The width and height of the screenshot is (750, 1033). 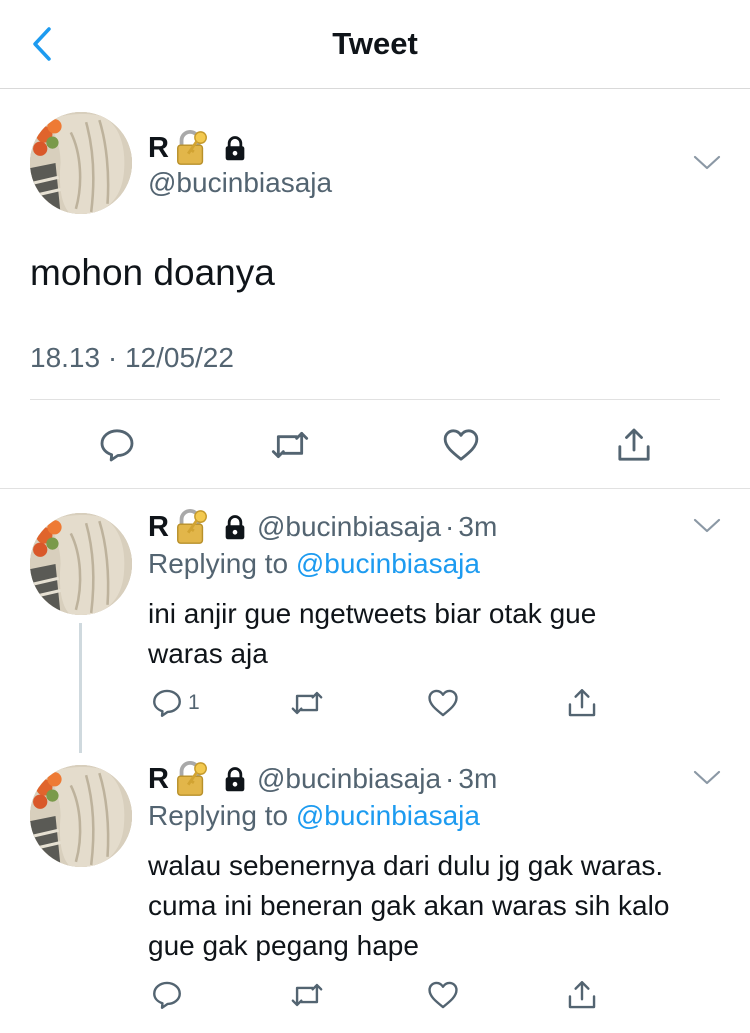 I want to click on page-title: Tweet, so click(x=375, y=43).